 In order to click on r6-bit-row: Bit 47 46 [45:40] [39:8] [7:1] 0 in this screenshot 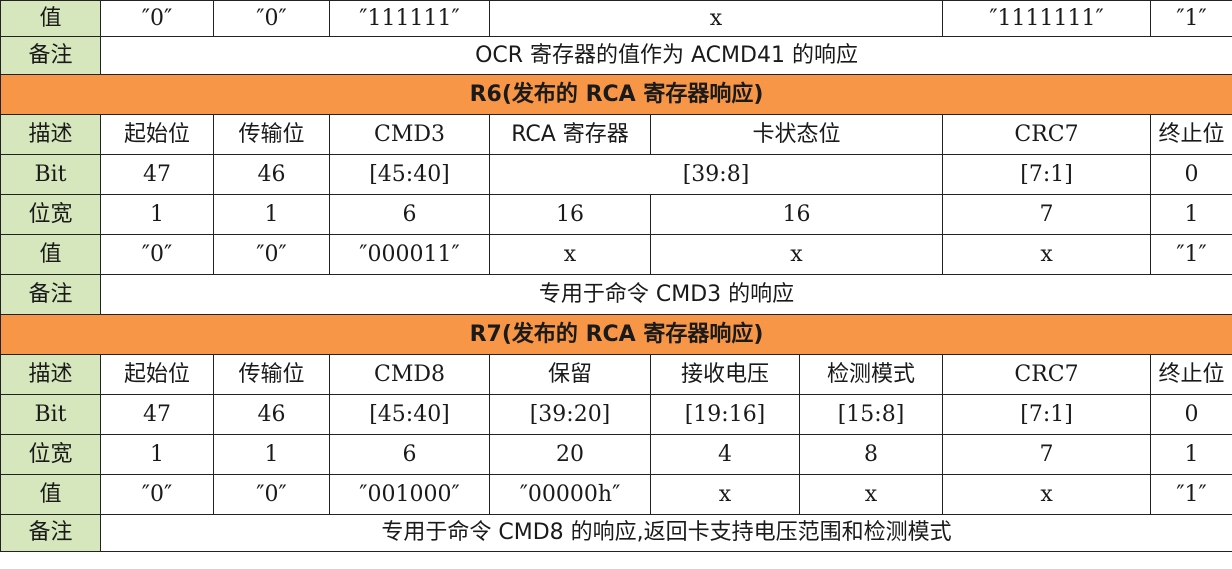, I will do `click(616, 174)`.